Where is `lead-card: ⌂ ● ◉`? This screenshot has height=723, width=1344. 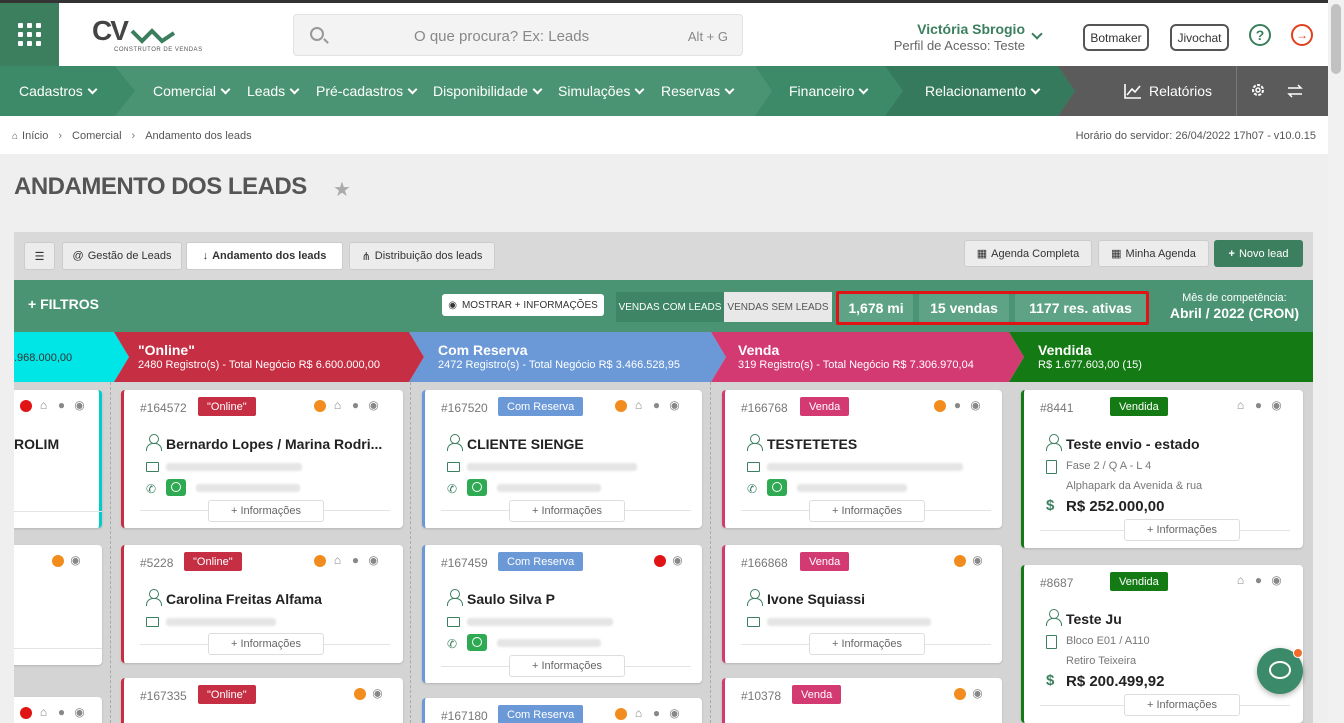
lead-card: ⌂ ● ◉ is located at coordinates (58, 710).